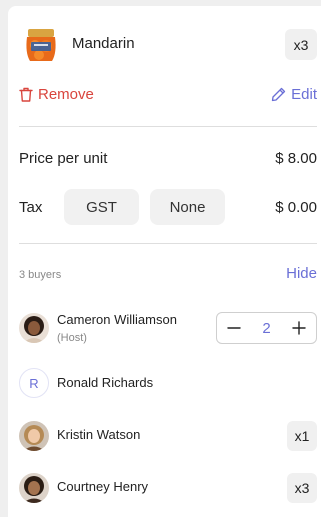  What do you see at coordinates (99, 434) in the screenshot?
I see `buyer-name: Kristin Watson` at bounding box center [99, 434].